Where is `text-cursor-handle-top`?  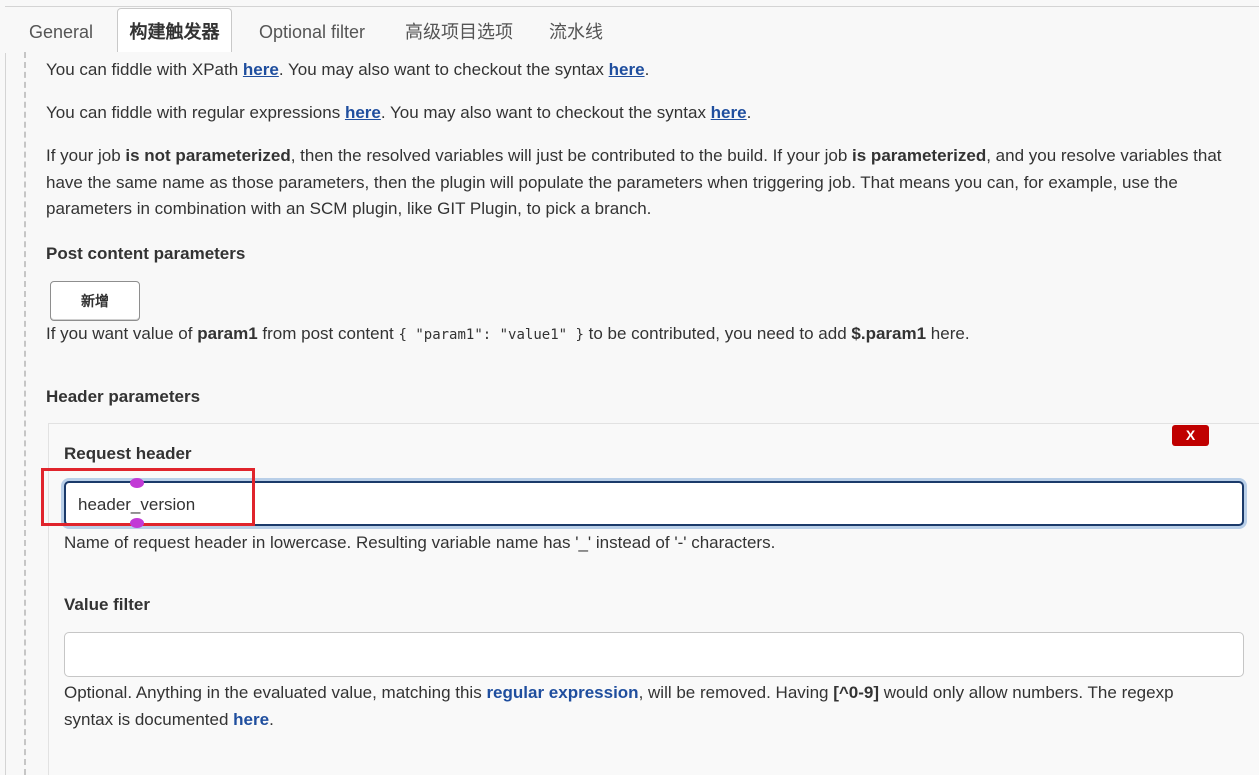
text-cursor-handle-top is located at coordinates (137, 483).